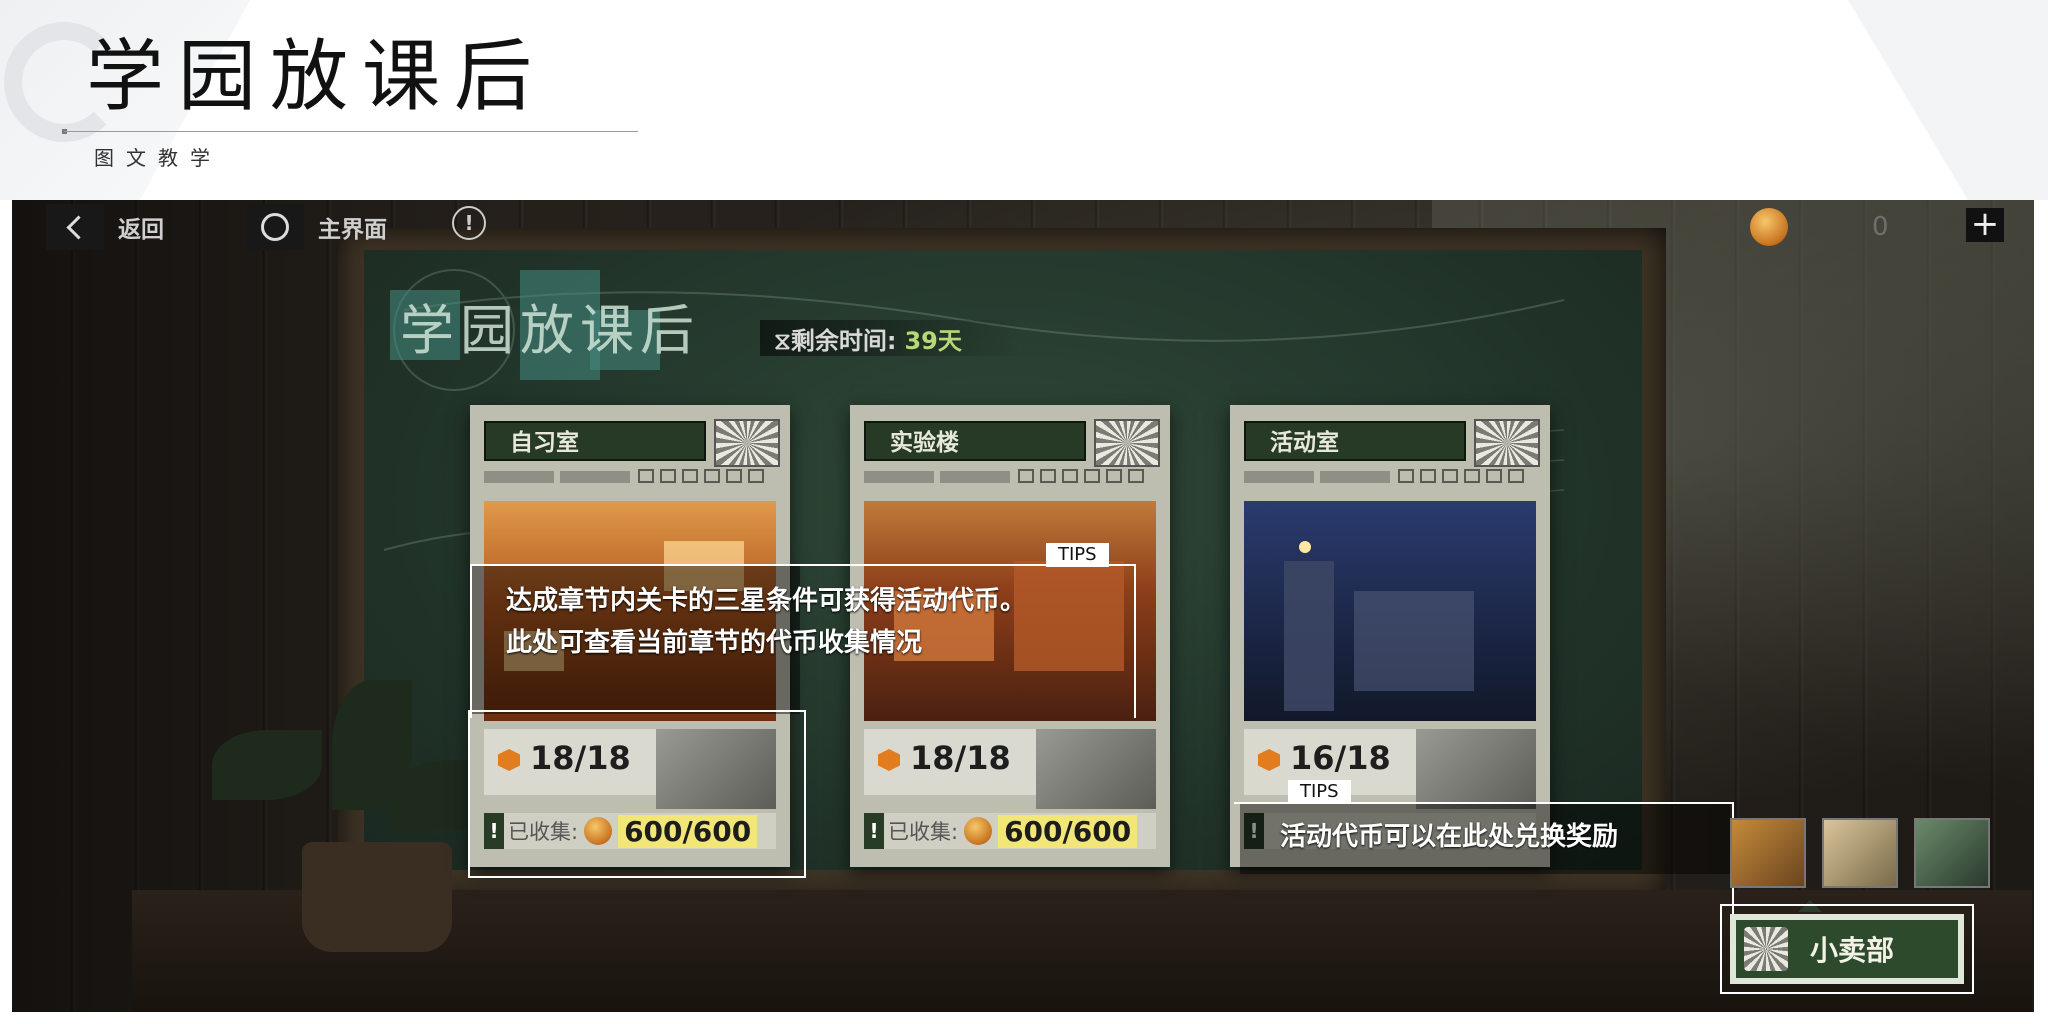 The width and height of the screenshot is (2048, 1024). Describe the element at coordinates (1880, 227) in the screenshot. I see `coin-count: 0` at that location.